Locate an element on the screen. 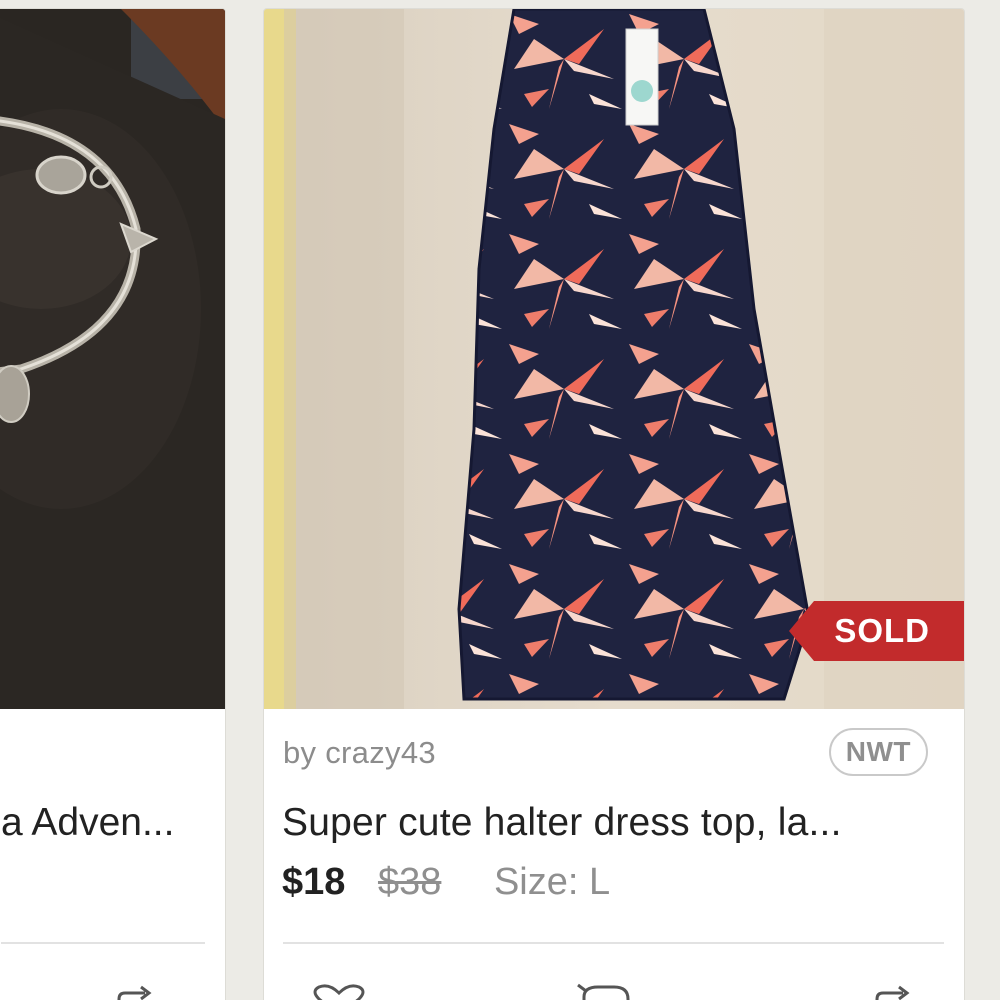  sold-ribbon: SOLD is located at coordinates (876, 631).